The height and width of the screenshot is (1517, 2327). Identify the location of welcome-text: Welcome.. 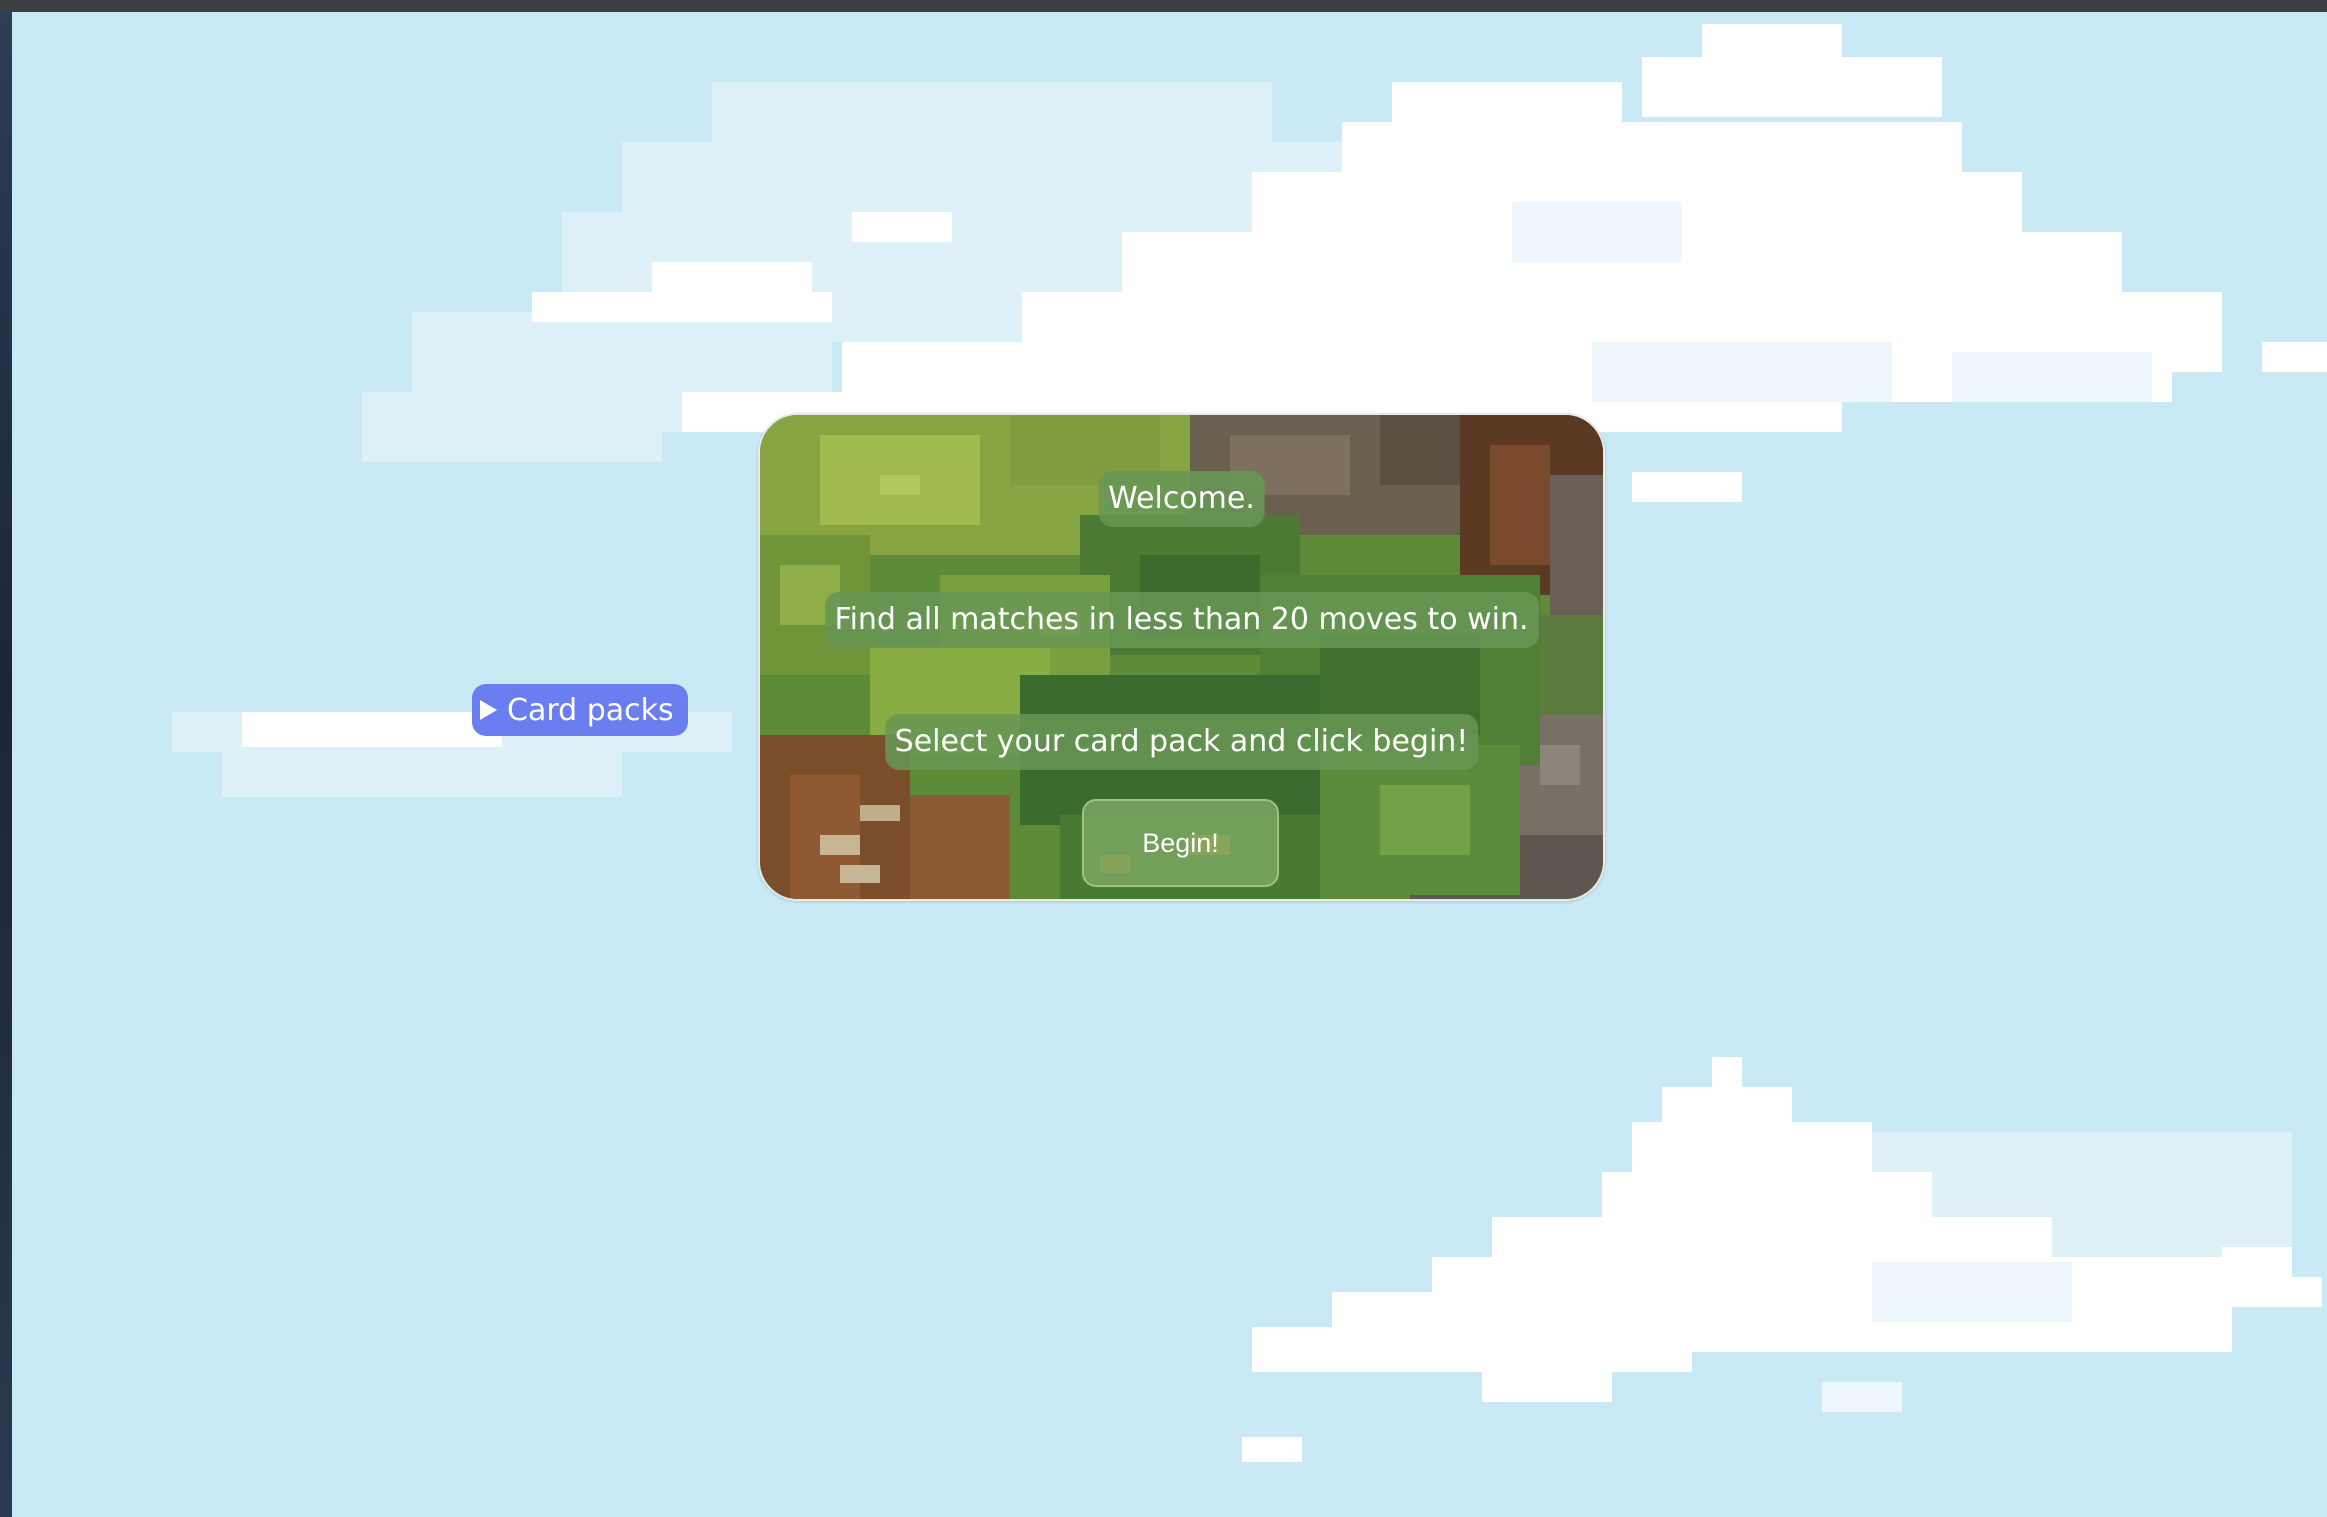
(1181, 499).